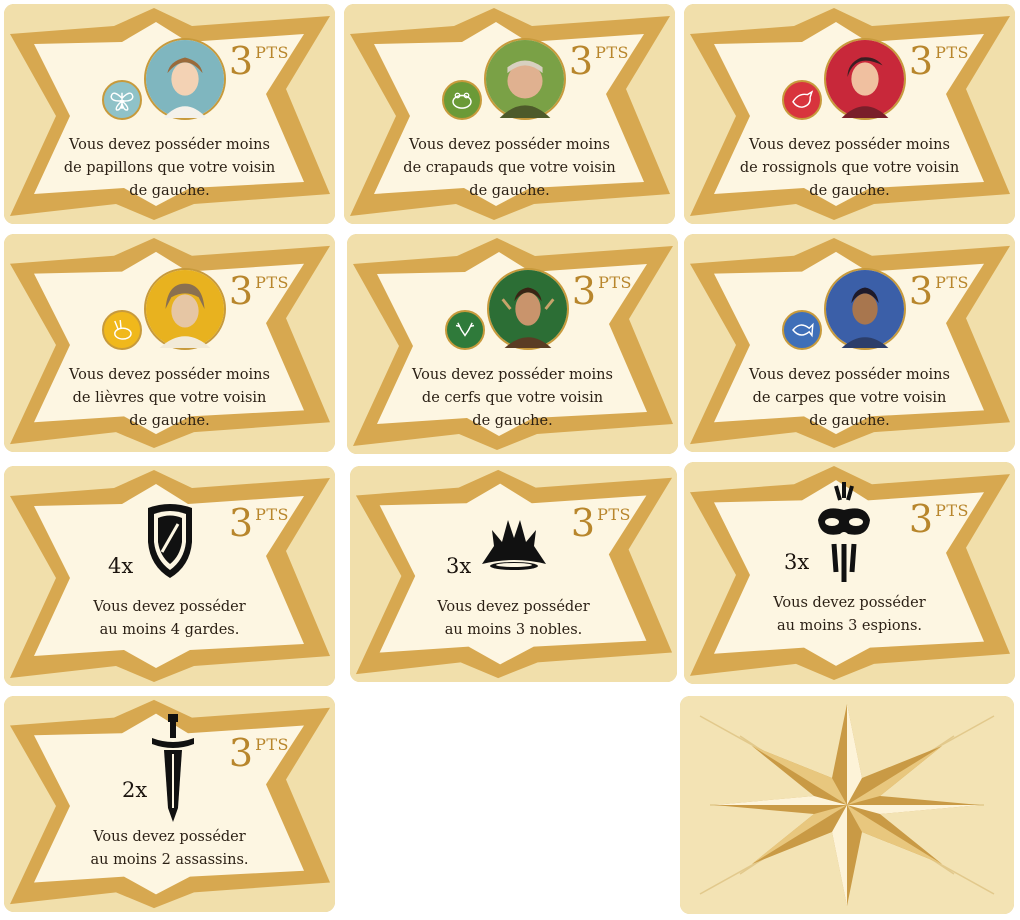 Image resolution: width=1020 pixels, height=920 pixels. What do you see at coordinates (169, 618) in the screenshot?
I see `card-objective-text: Vous devez posséder au moins 4 gardes.` at bounding box center [169, 618].